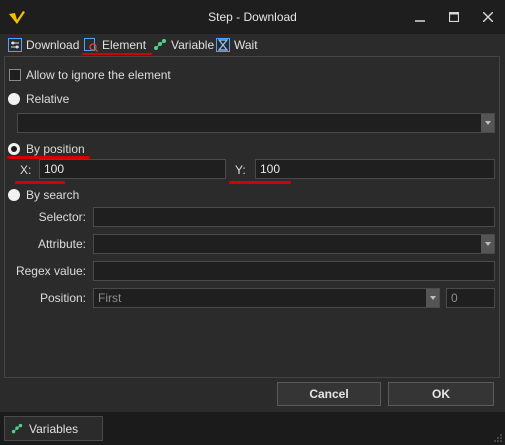 The height and width of the screenshot is (445, 505). What do you see at coordinates (55, 149) in the screenshot?
I see `by-position-label: By position` at bounding box center [55, 149].